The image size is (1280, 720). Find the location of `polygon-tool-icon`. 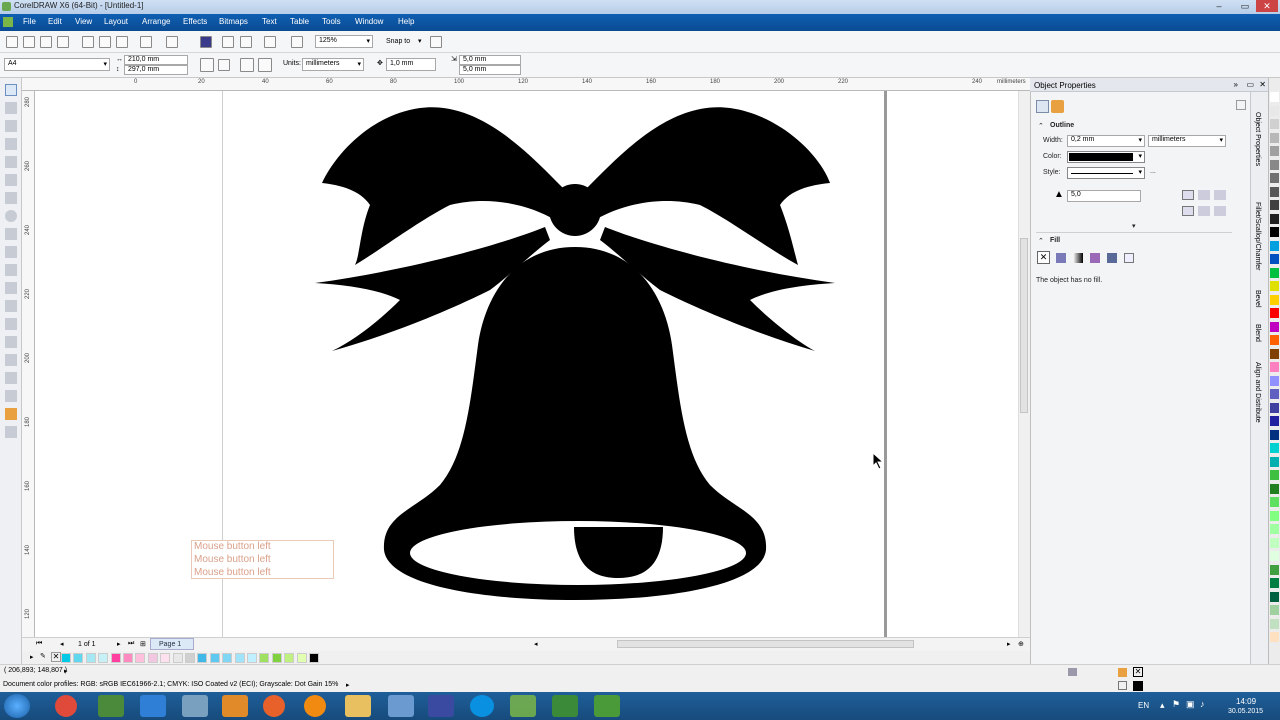

polygon-tool-icon is located at coordinates (11, 234).